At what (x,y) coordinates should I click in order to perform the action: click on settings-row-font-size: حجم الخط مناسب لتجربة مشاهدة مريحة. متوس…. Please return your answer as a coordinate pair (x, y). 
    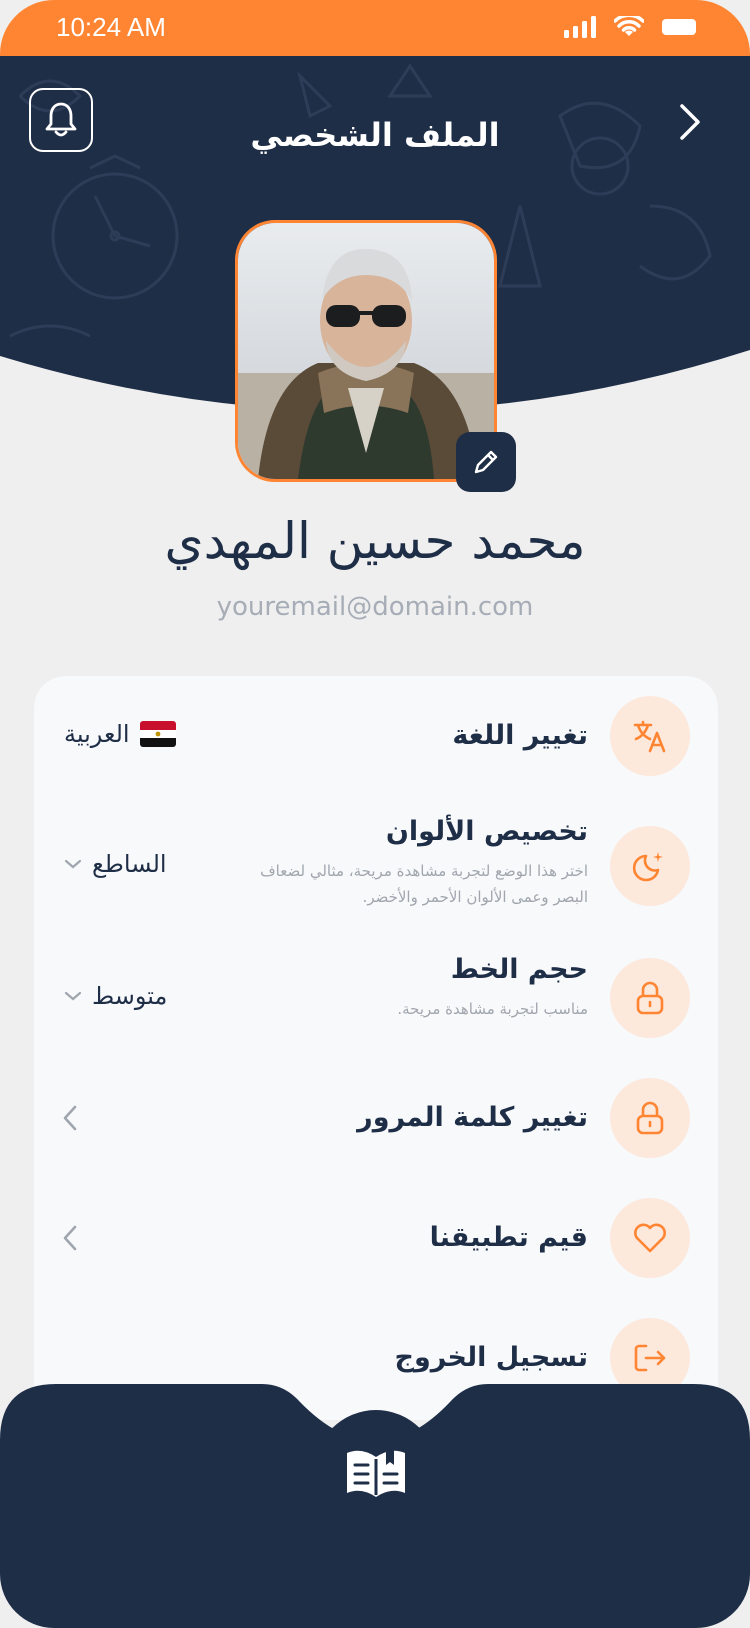
    Looking at the image, I should click on (376, 1001).